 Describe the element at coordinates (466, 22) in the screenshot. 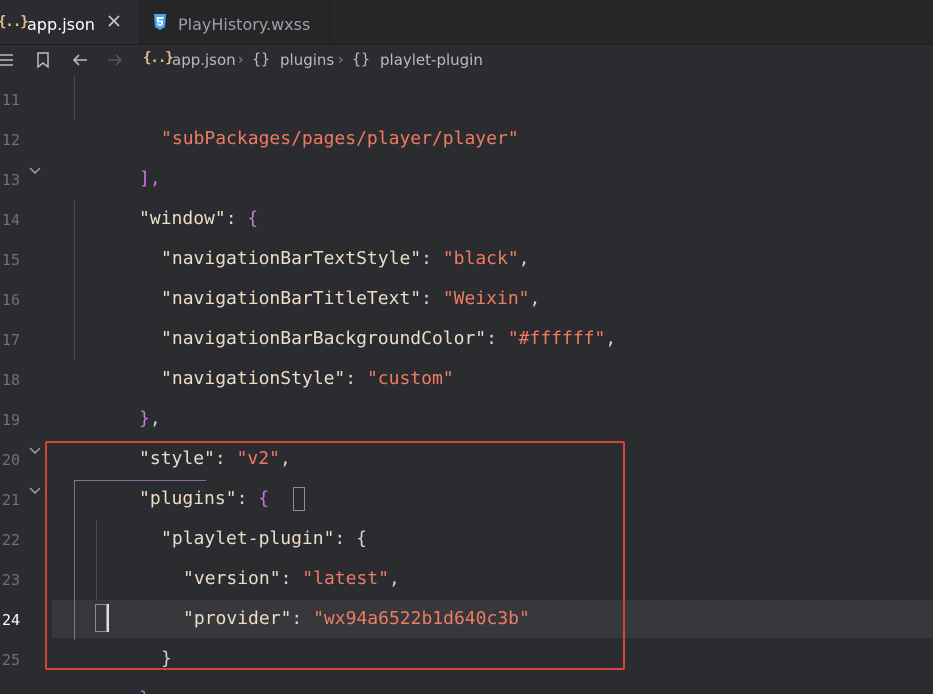

I see `tab-bar: {..} app.json PlayHistory.wxss` at that location.